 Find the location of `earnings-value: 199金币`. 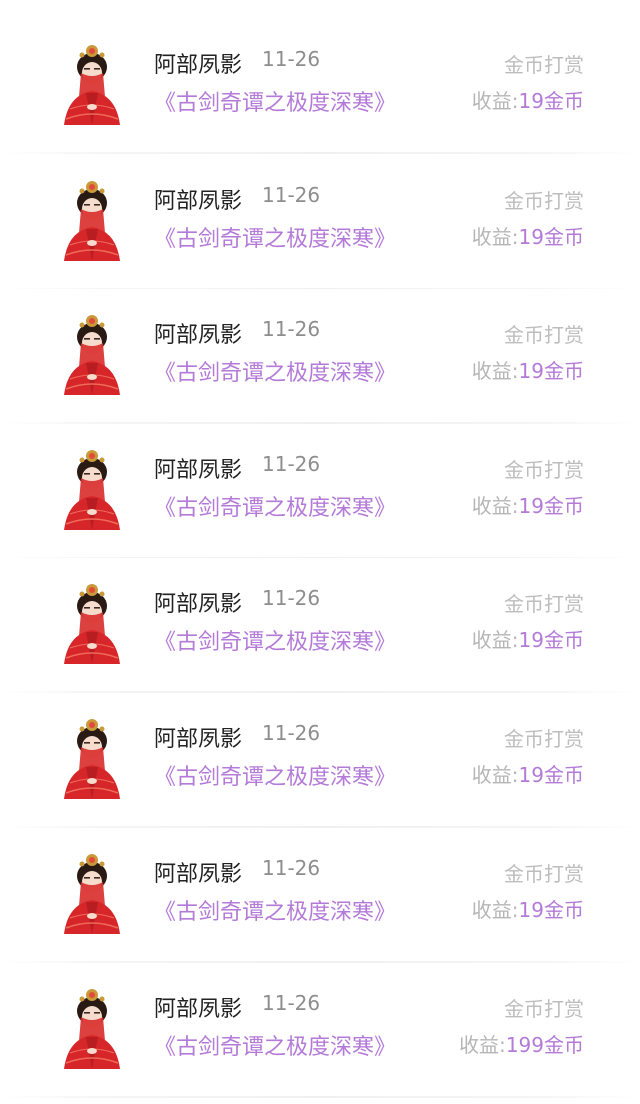

earnings-value: 199金币 is located at coordinates (544, 1045).